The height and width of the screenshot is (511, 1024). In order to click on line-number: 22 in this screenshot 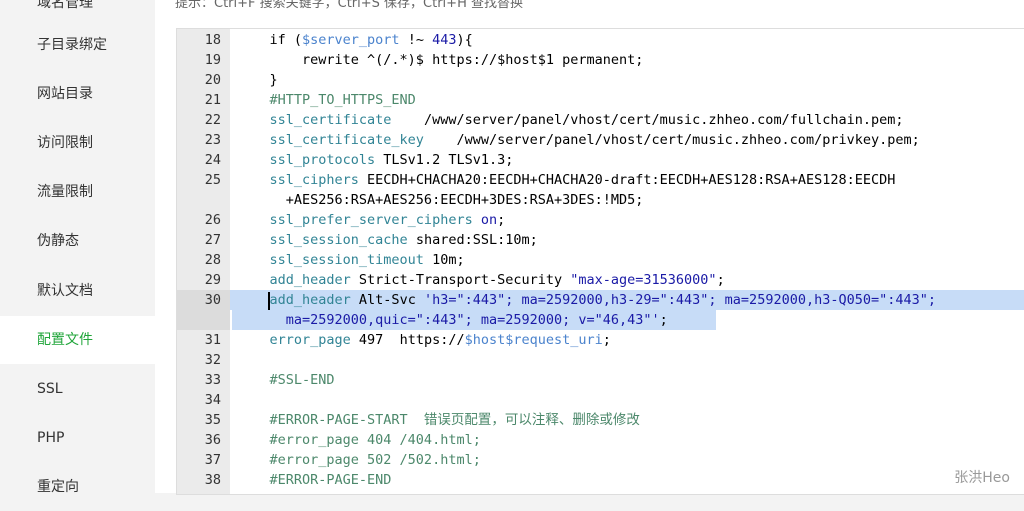, I will do `click(212, 120)`.